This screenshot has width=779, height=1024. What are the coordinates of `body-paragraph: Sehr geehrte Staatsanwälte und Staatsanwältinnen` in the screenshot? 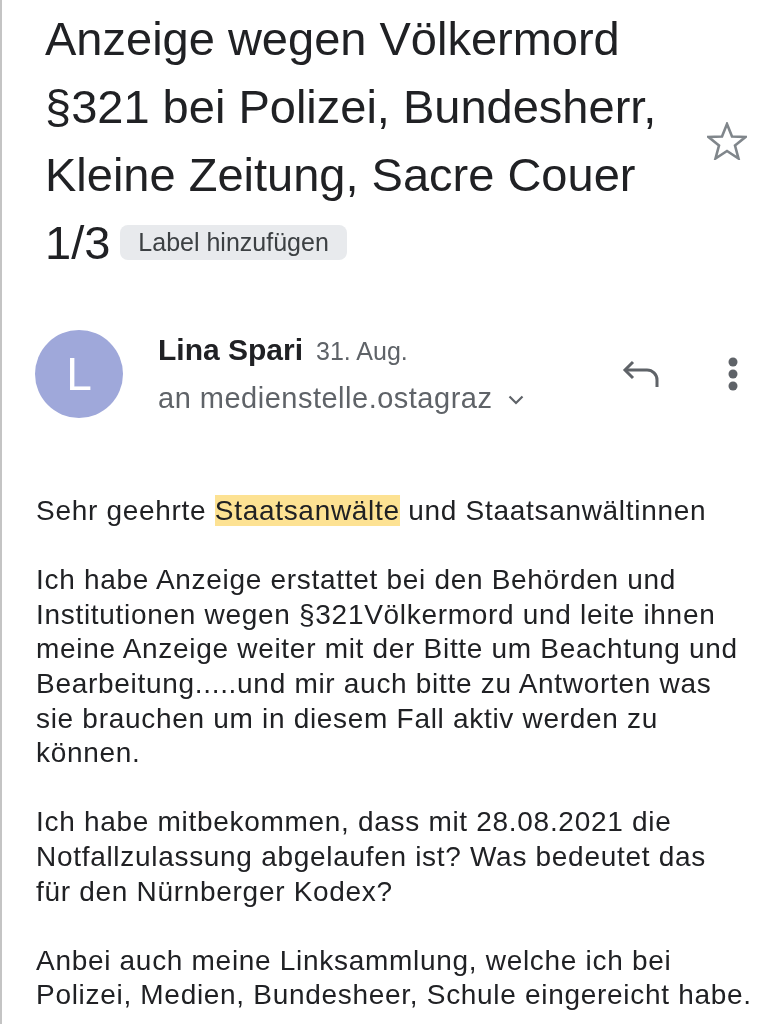 It's located at (372, 511).